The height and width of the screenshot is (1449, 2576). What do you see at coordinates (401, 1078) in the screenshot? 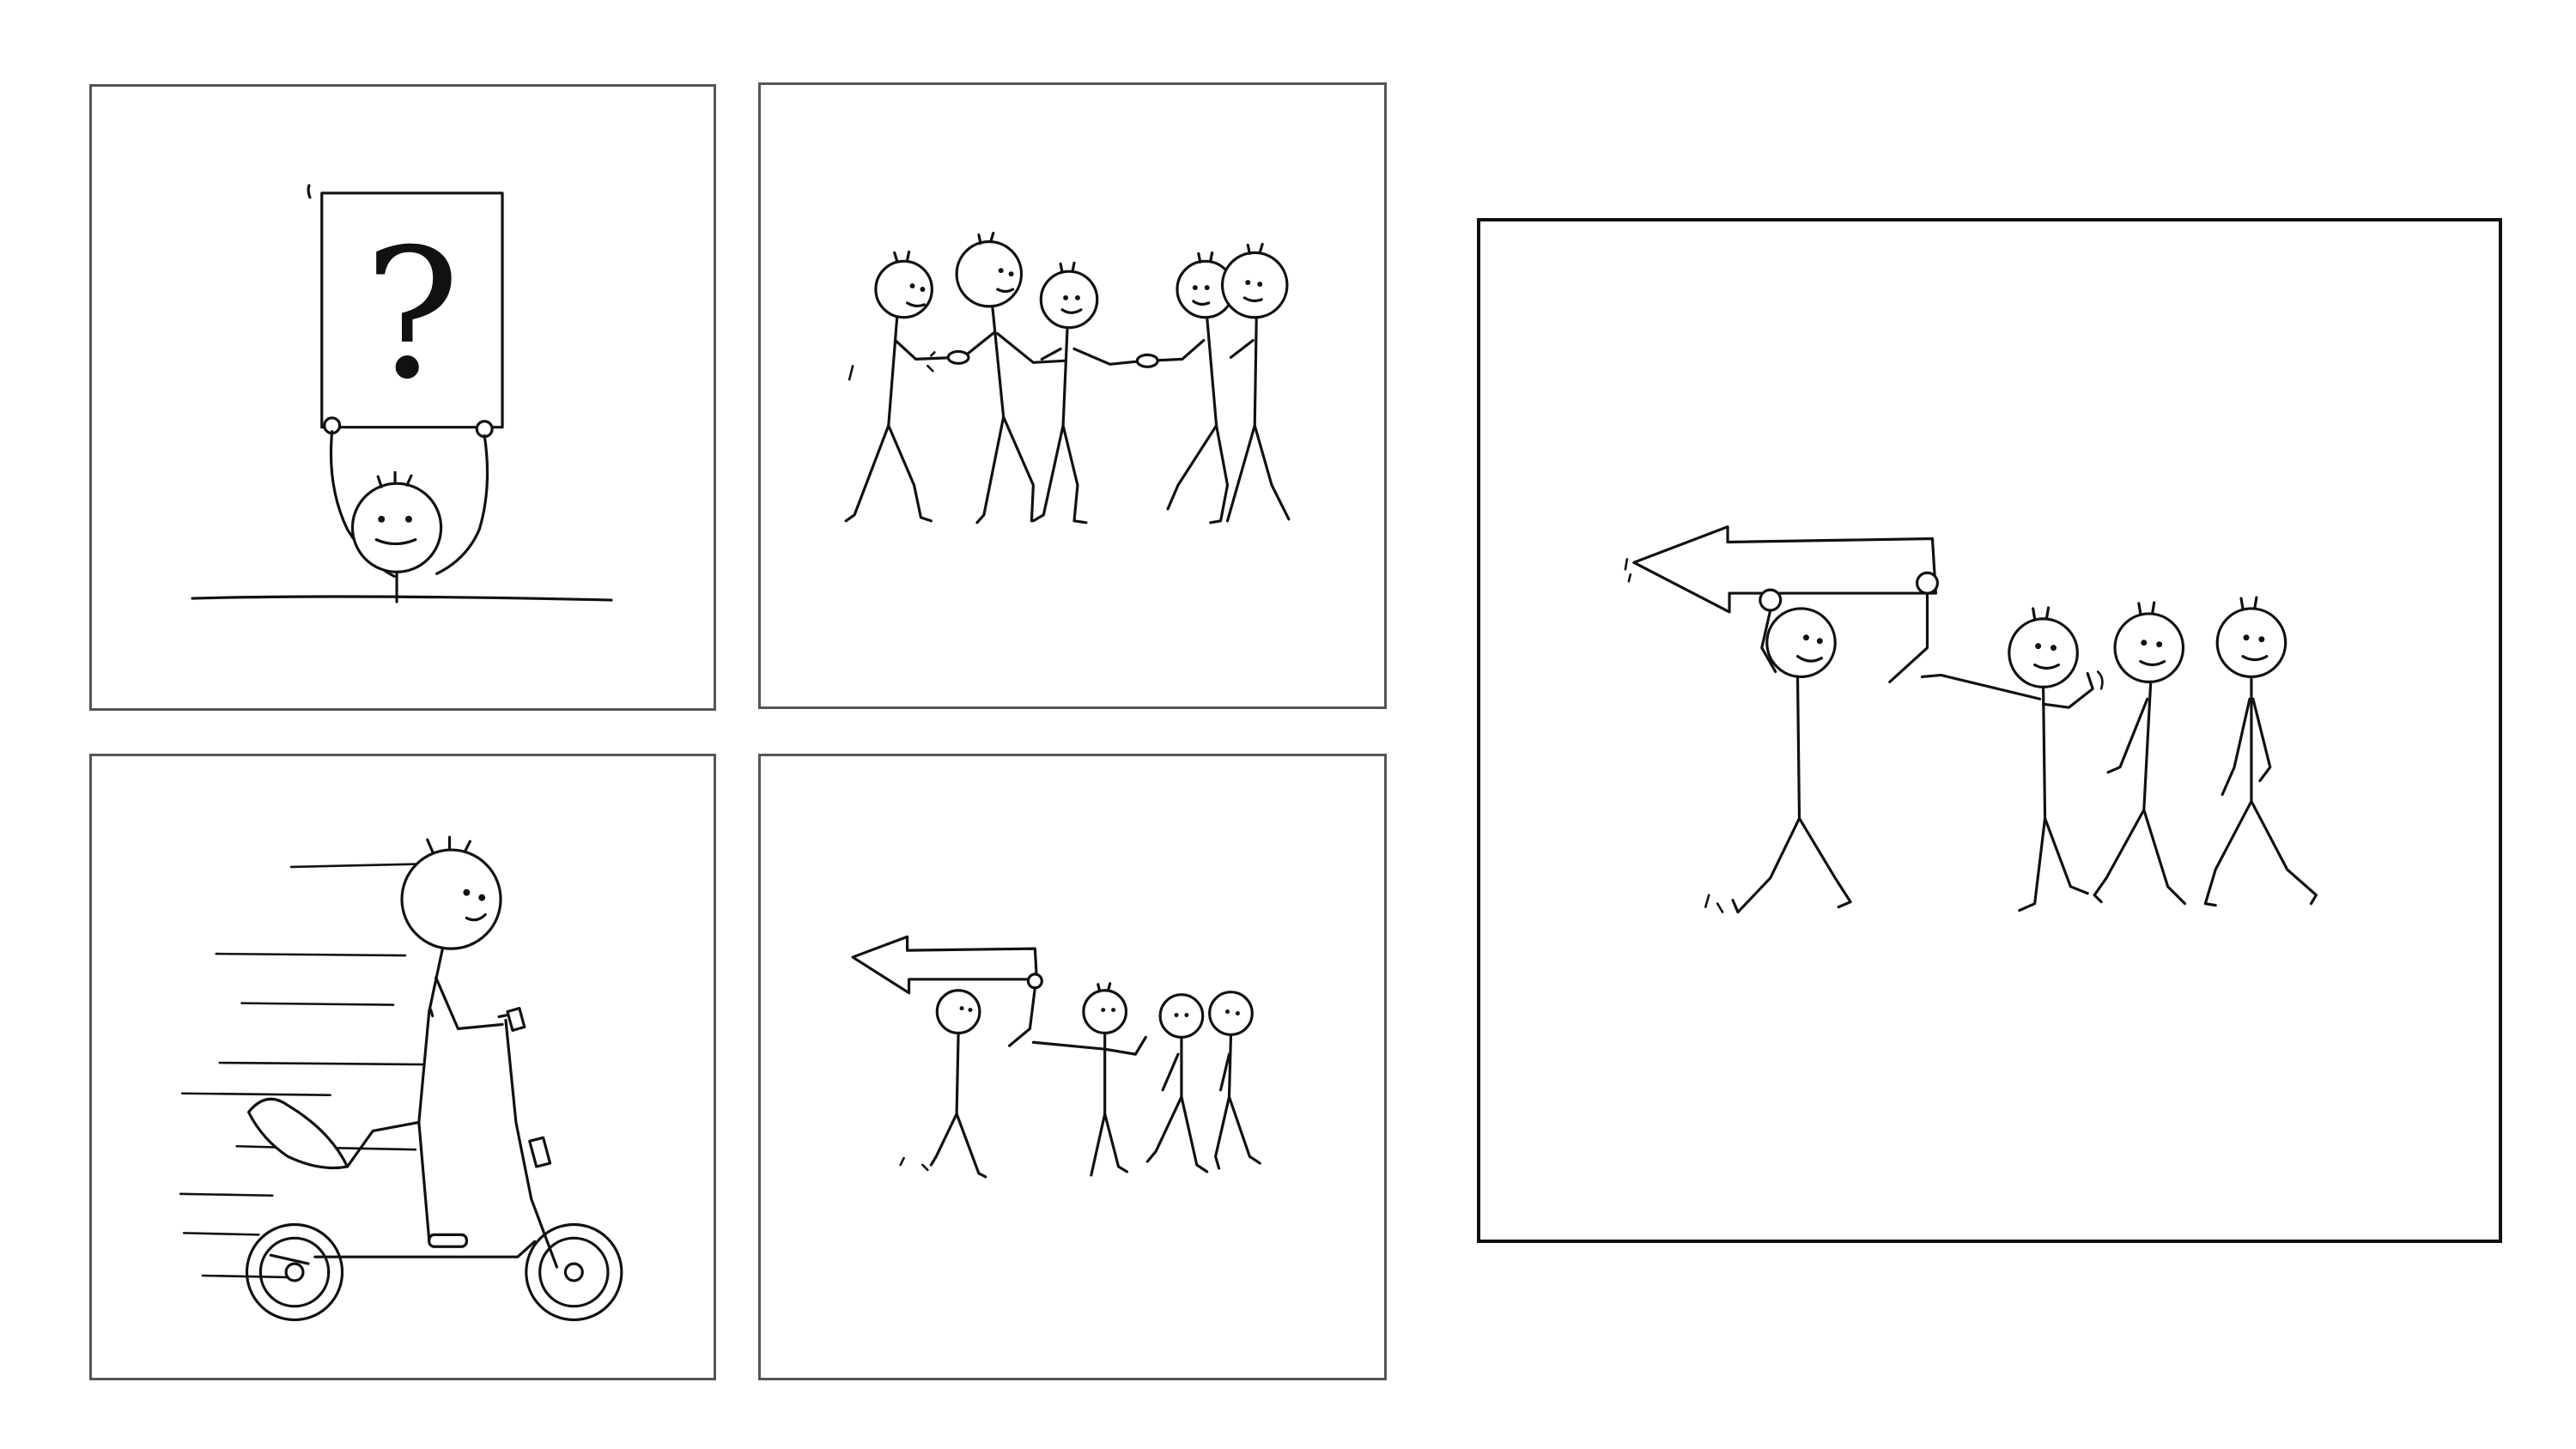
I see `stick-figure-scooter-icon` at bounding box center [401, 1078].